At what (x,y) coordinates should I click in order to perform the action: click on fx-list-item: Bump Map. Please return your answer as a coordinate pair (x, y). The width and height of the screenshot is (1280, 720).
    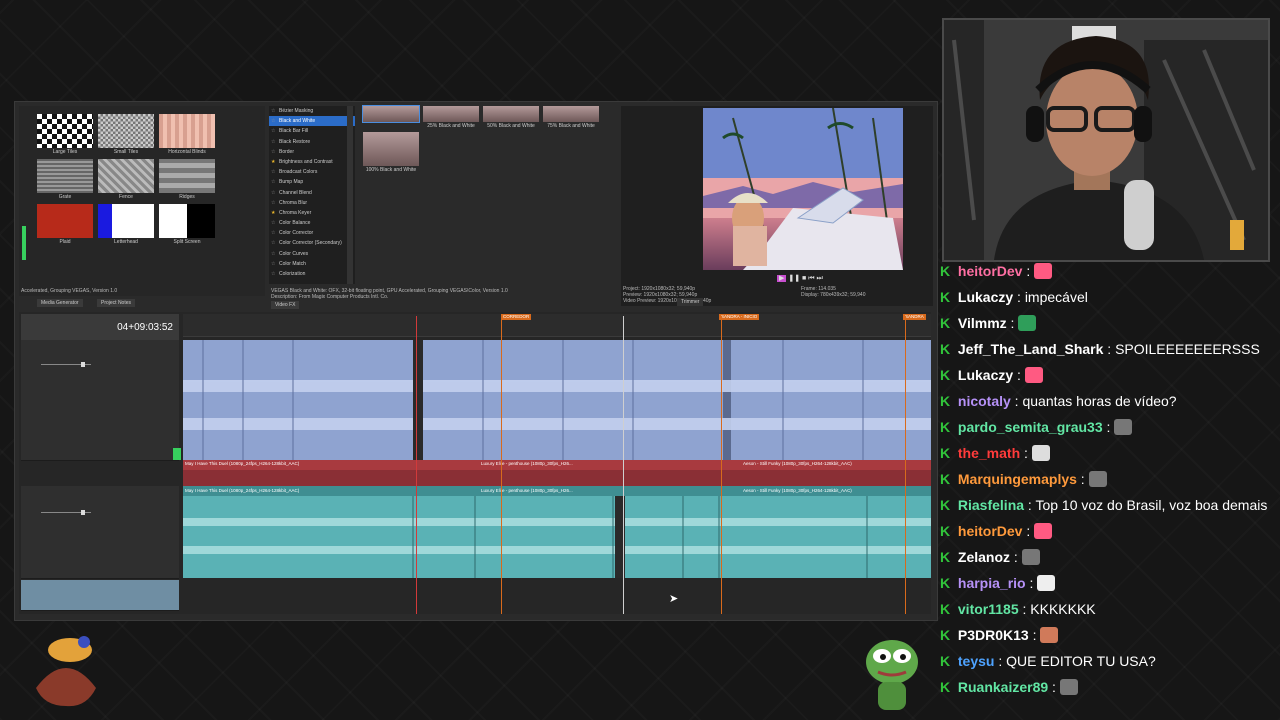
    Looking at the image, I should click on (312, 182).